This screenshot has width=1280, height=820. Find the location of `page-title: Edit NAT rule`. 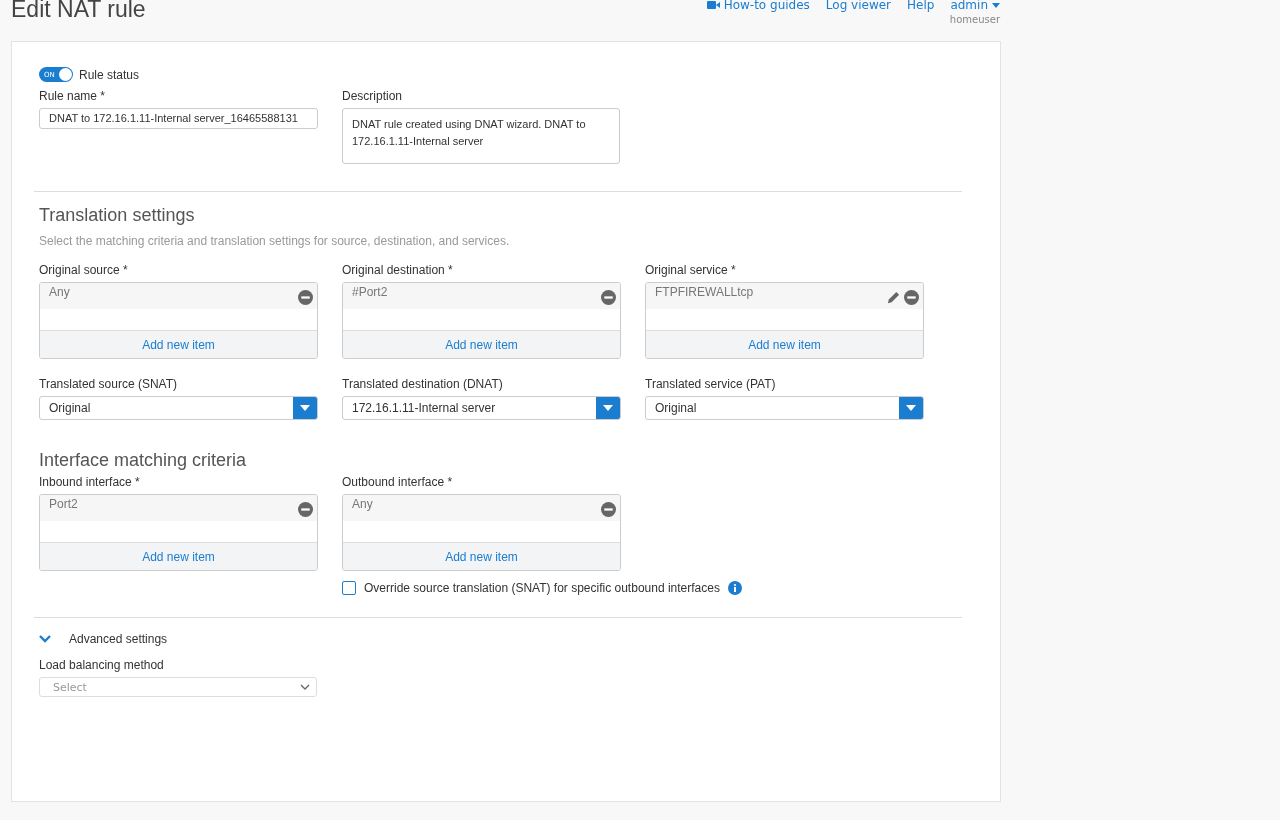

page-title: Edit NAT rule is located at coordinates (78, 12).